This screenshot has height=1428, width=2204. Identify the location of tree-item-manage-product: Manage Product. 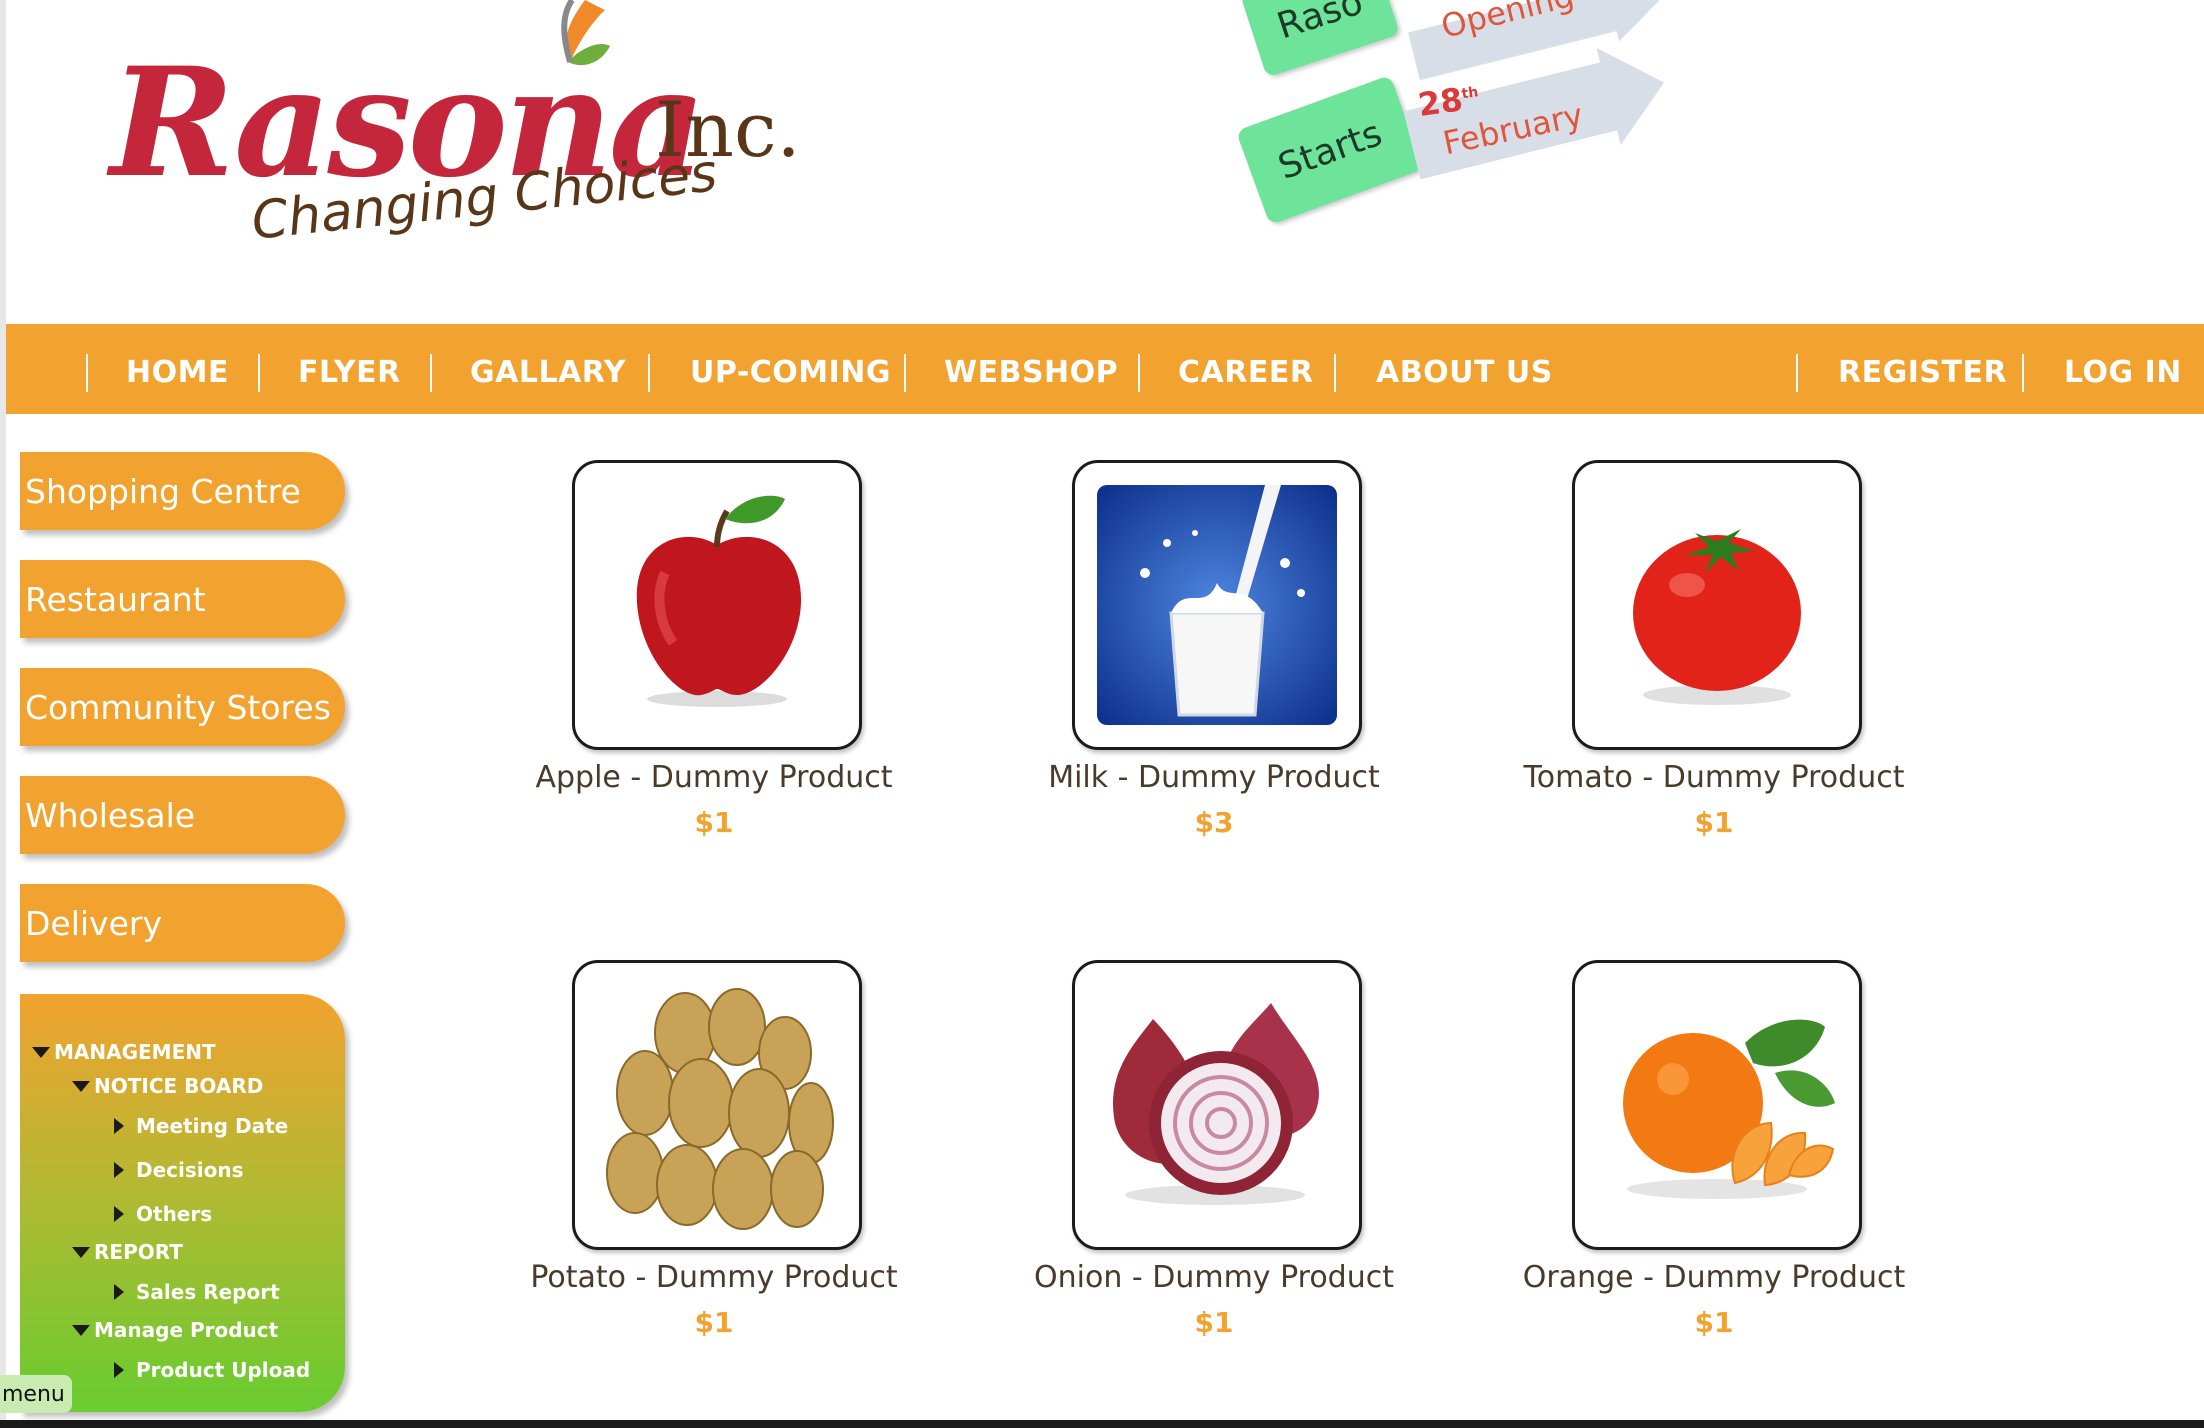
(175, 1330).